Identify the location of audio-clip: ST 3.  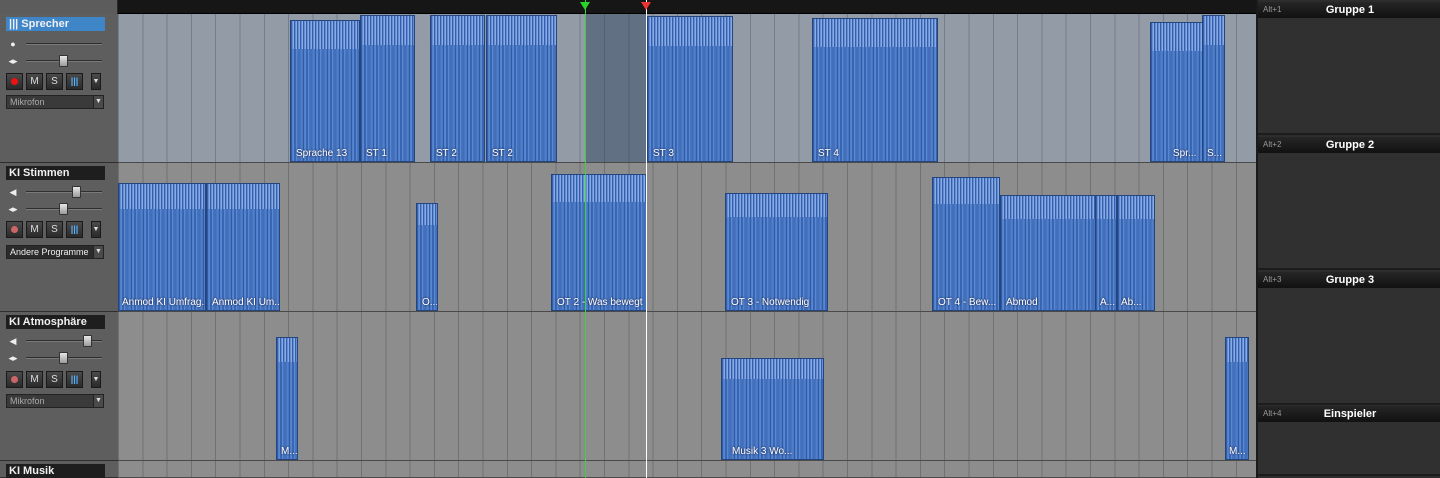
(690, 89).